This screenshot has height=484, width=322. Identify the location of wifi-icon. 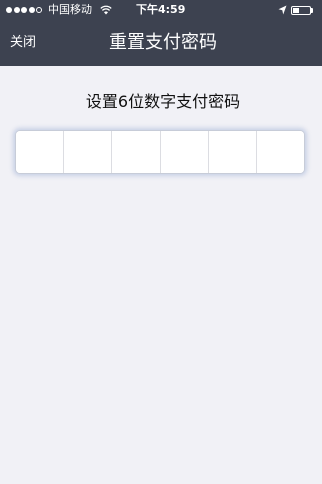
(106, 10).